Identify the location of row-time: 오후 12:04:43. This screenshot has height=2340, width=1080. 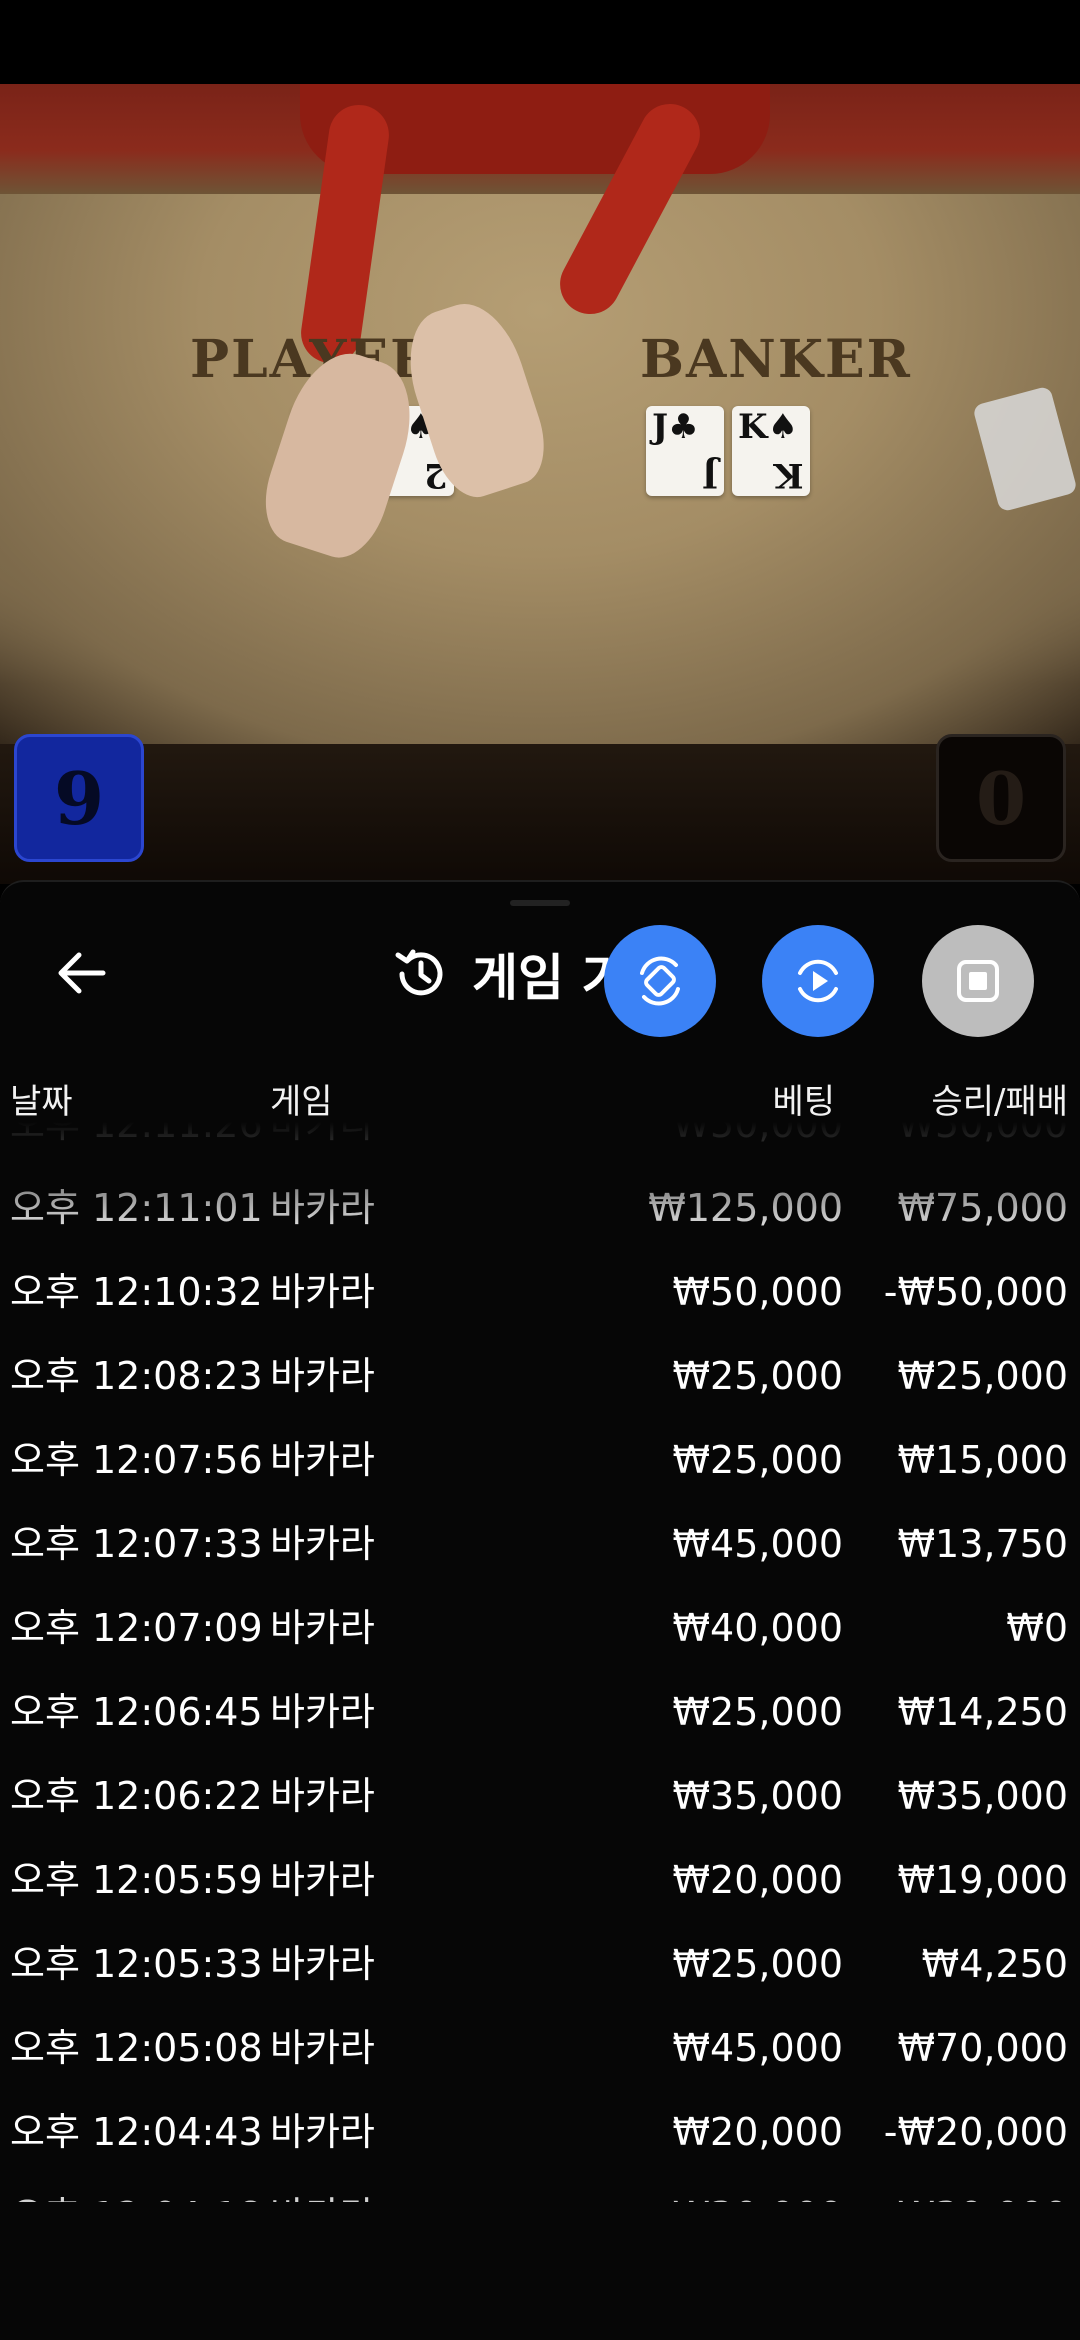
(136, 2132).